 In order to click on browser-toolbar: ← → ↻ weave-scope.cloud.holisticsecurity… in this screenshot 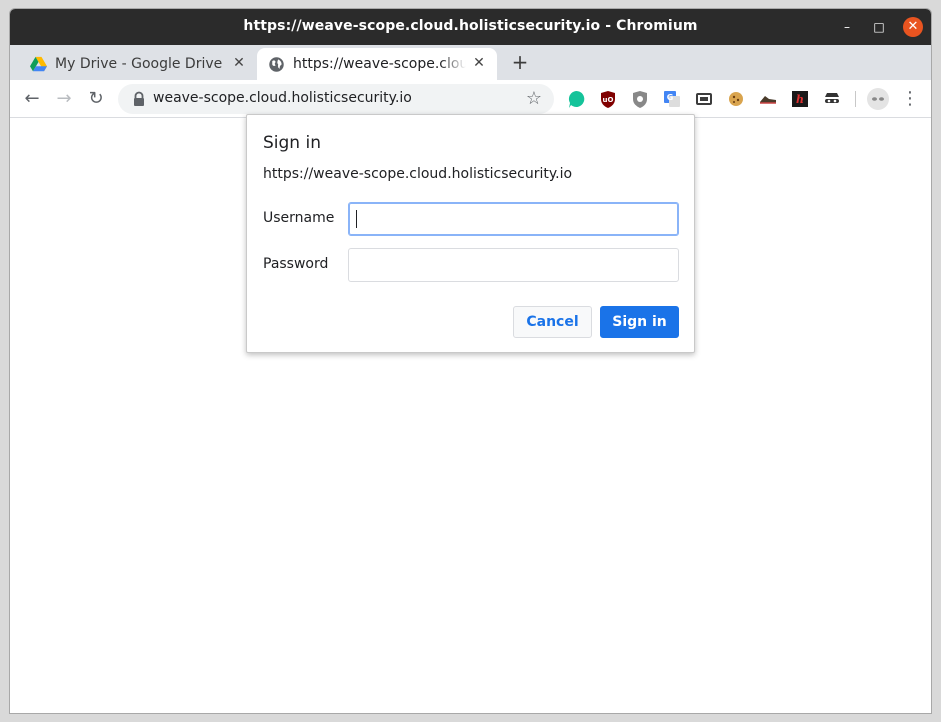, I will do `click(470, 99)`.